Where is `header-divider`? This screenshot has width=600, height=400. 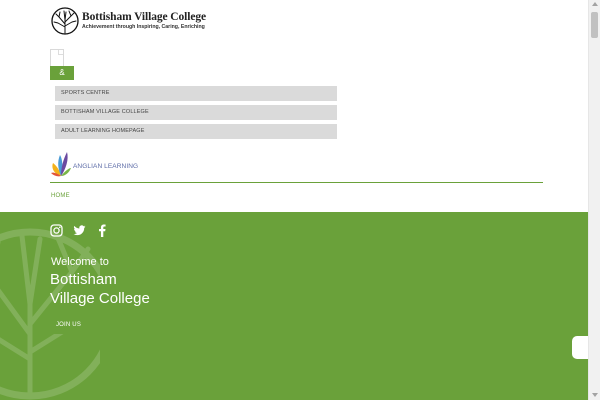 header-divider is located at coordinates (296, 182).